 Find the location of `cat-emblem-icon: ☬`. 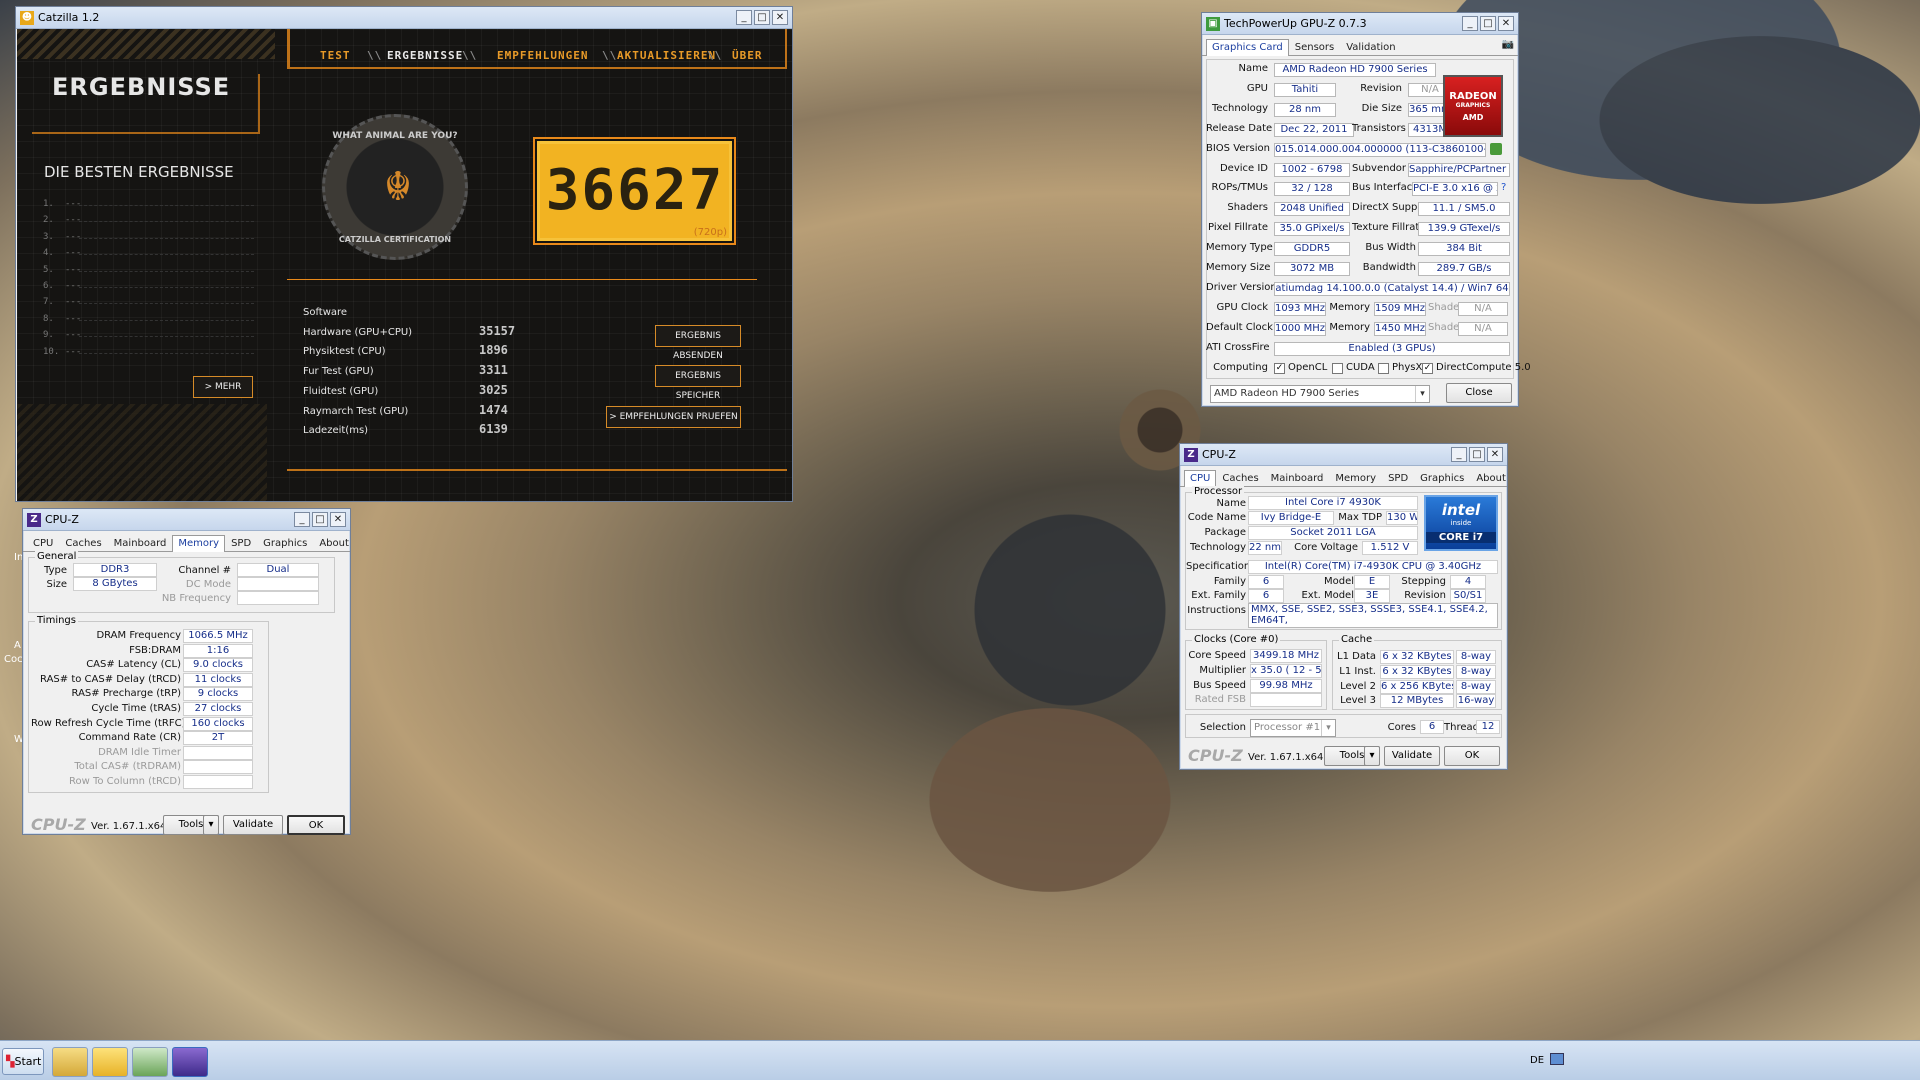

cat-emblem-icon: ☬ is located at coordinates (398, 187).